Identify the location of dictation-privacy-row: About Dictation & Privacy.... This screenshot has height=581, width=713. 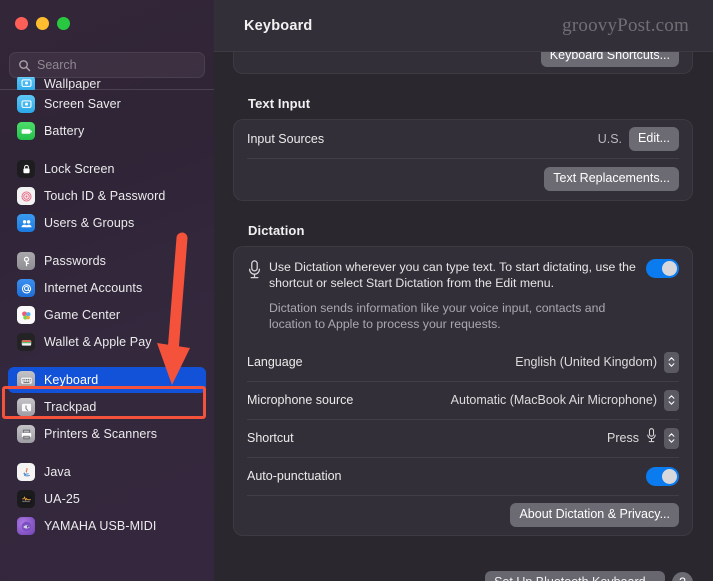
(463, 515).